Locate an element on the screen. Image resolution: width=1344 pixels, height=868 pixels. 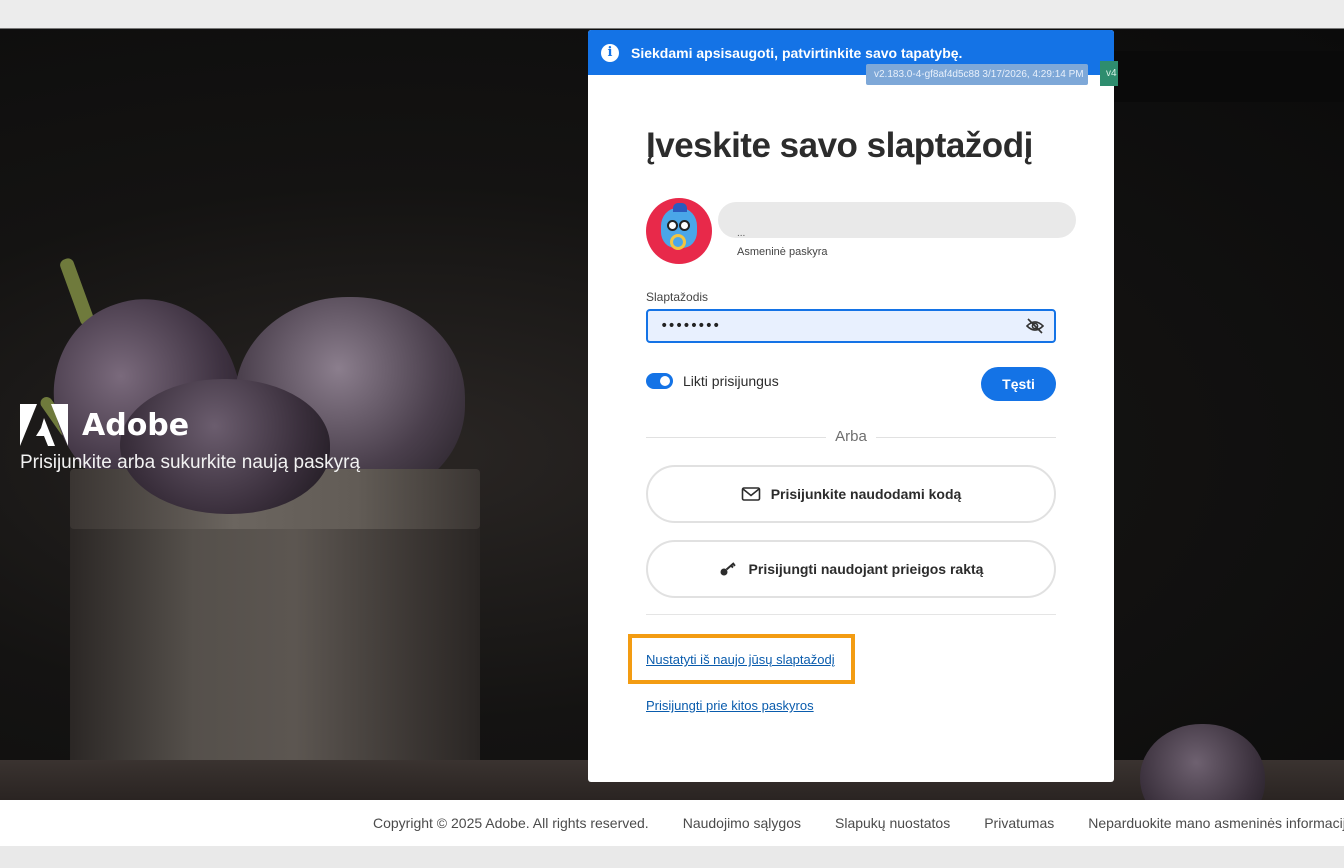
brand-name: Adobe is located at coordinates (136, 425).